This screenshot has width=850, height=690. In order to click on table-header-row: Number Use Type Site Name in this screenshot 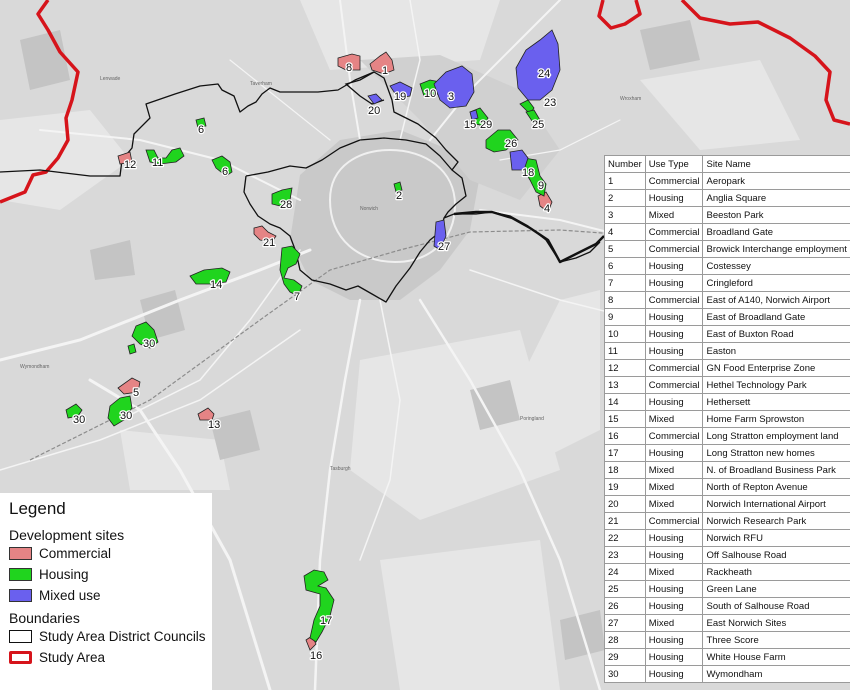, I will do `click(727, 164)`.